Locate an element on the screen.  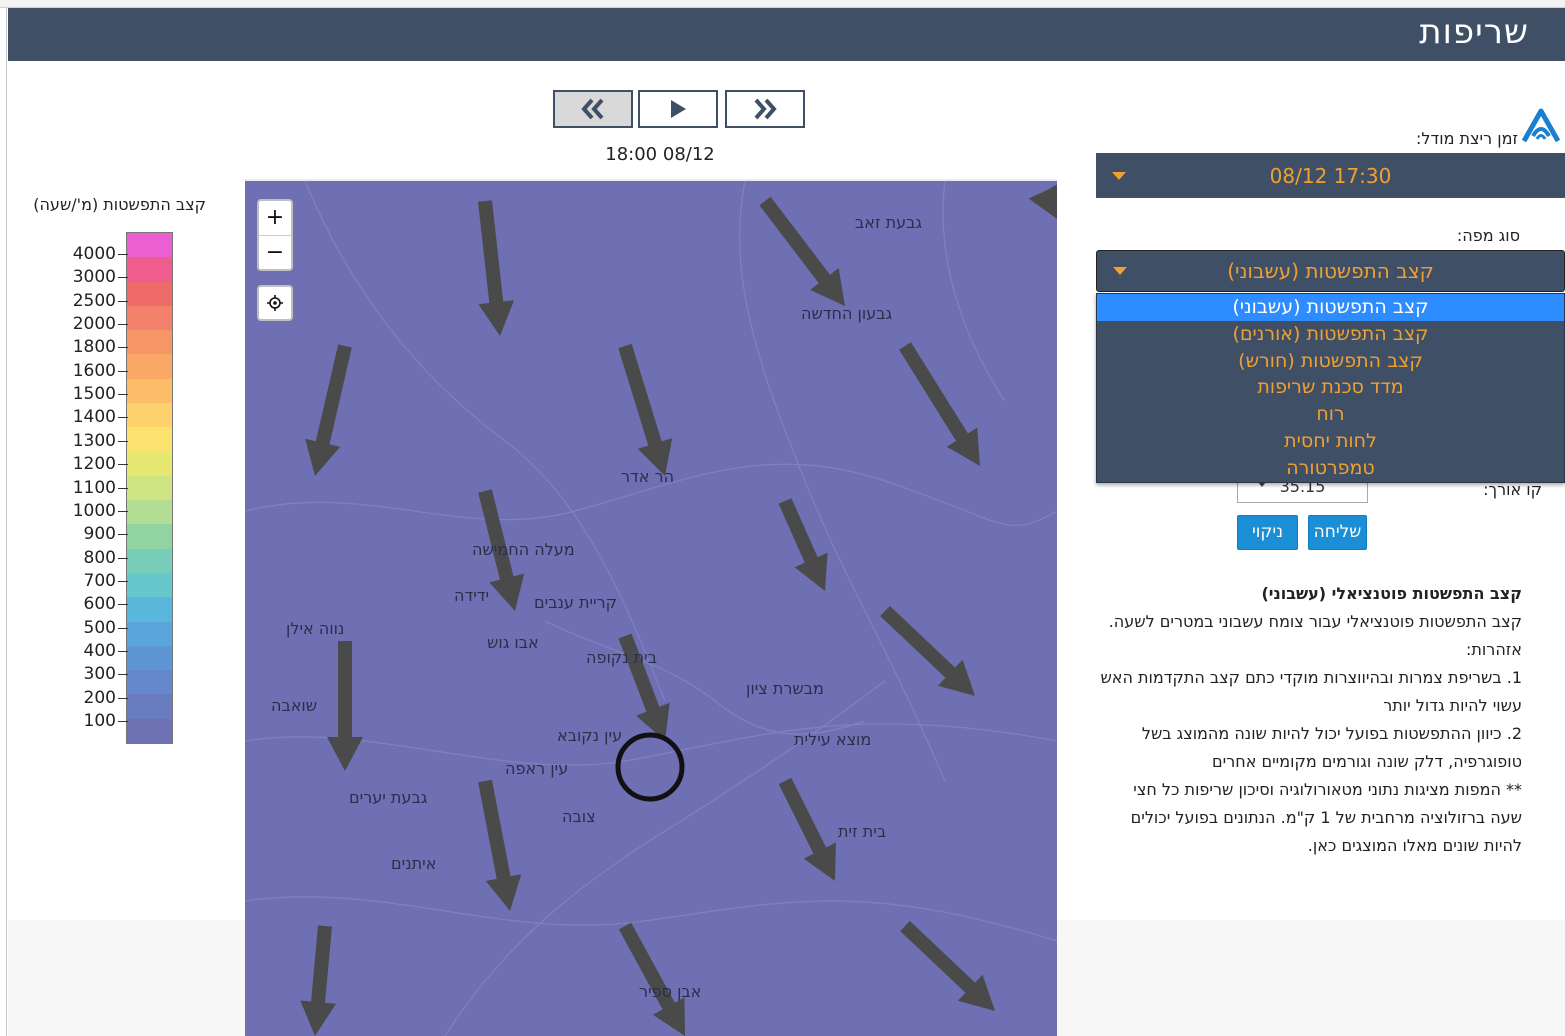
zoom-out-button: − is located at coordinates (275, 252).